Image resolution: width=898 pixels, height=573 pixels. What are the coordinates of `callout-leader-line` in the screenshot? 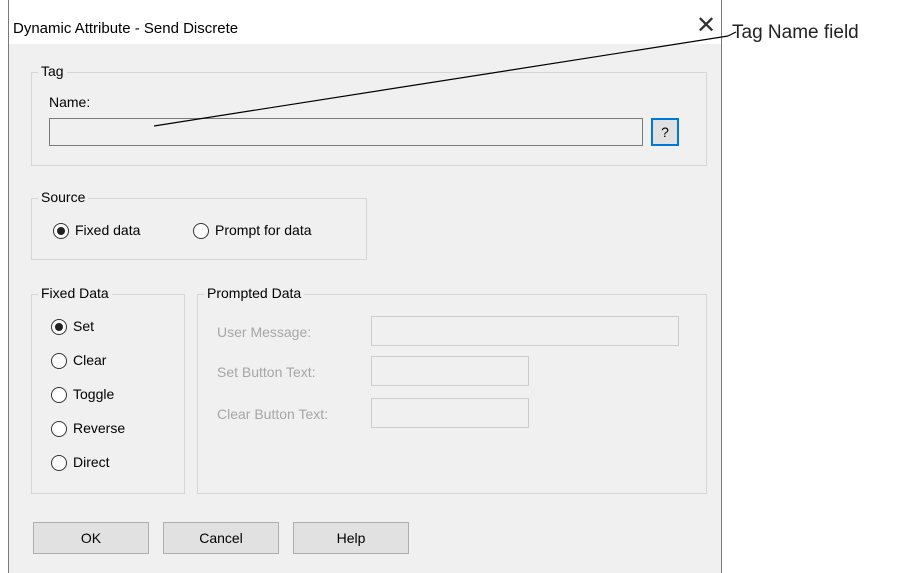 It's located at (445, 79).